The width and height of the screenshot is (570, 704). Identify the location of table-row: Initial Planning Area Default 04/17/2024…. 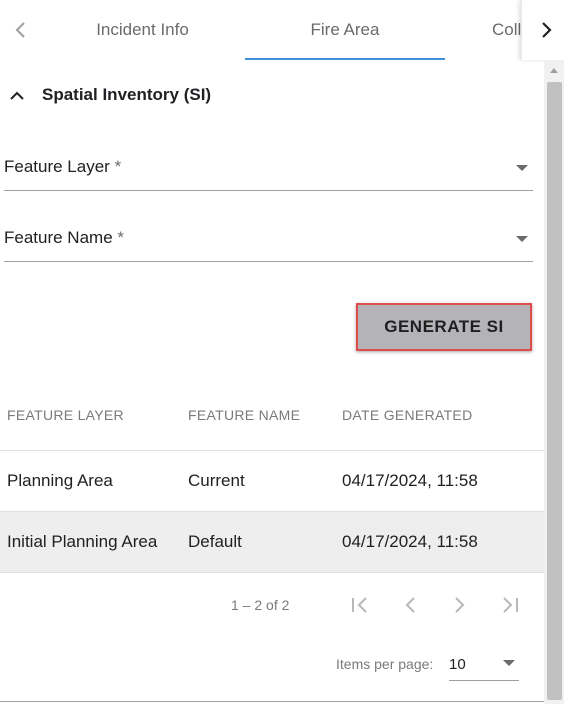
(272, 542).